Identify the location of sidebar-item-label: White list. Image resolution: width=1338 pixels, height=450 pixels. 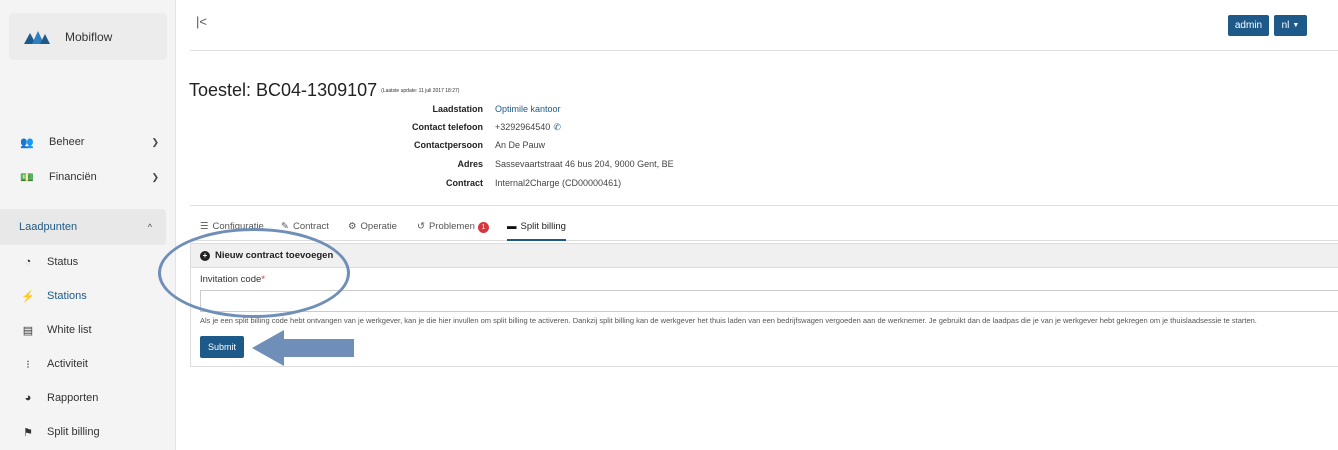
(69, 330).